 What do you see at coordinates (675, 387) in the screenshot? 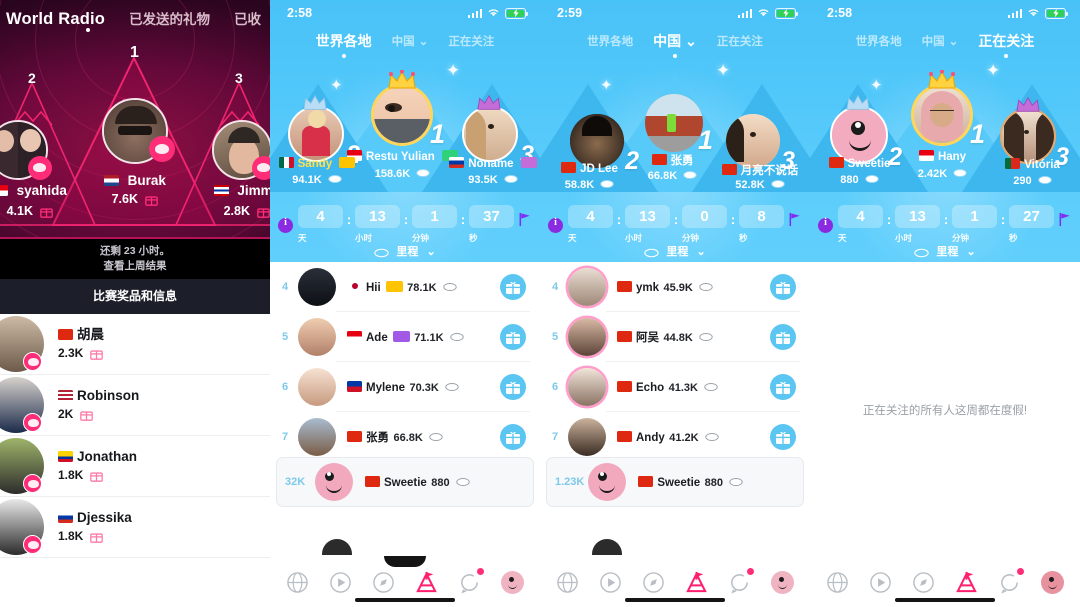
I see `table-row: 6 Echo 41.3K` at bounding box center [675, 387].